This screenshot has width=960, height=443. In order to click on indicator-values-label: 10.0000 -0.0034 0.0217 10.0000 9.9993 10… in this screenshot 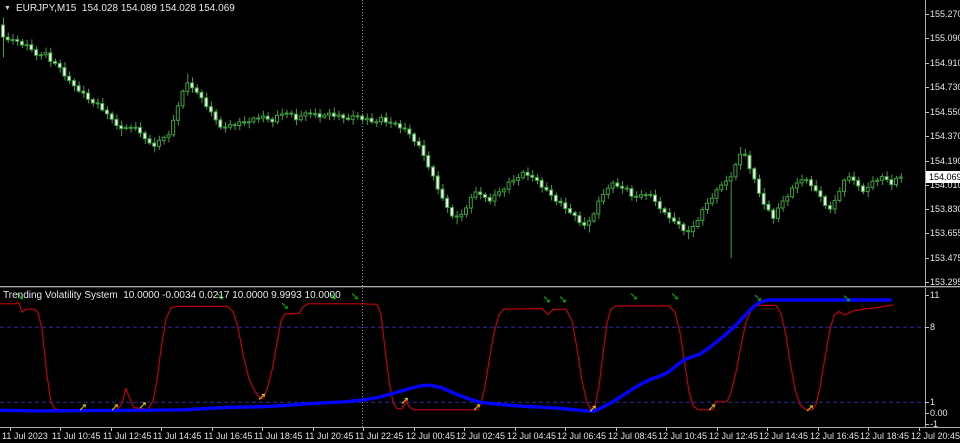, I will do `click(232, 295)`.